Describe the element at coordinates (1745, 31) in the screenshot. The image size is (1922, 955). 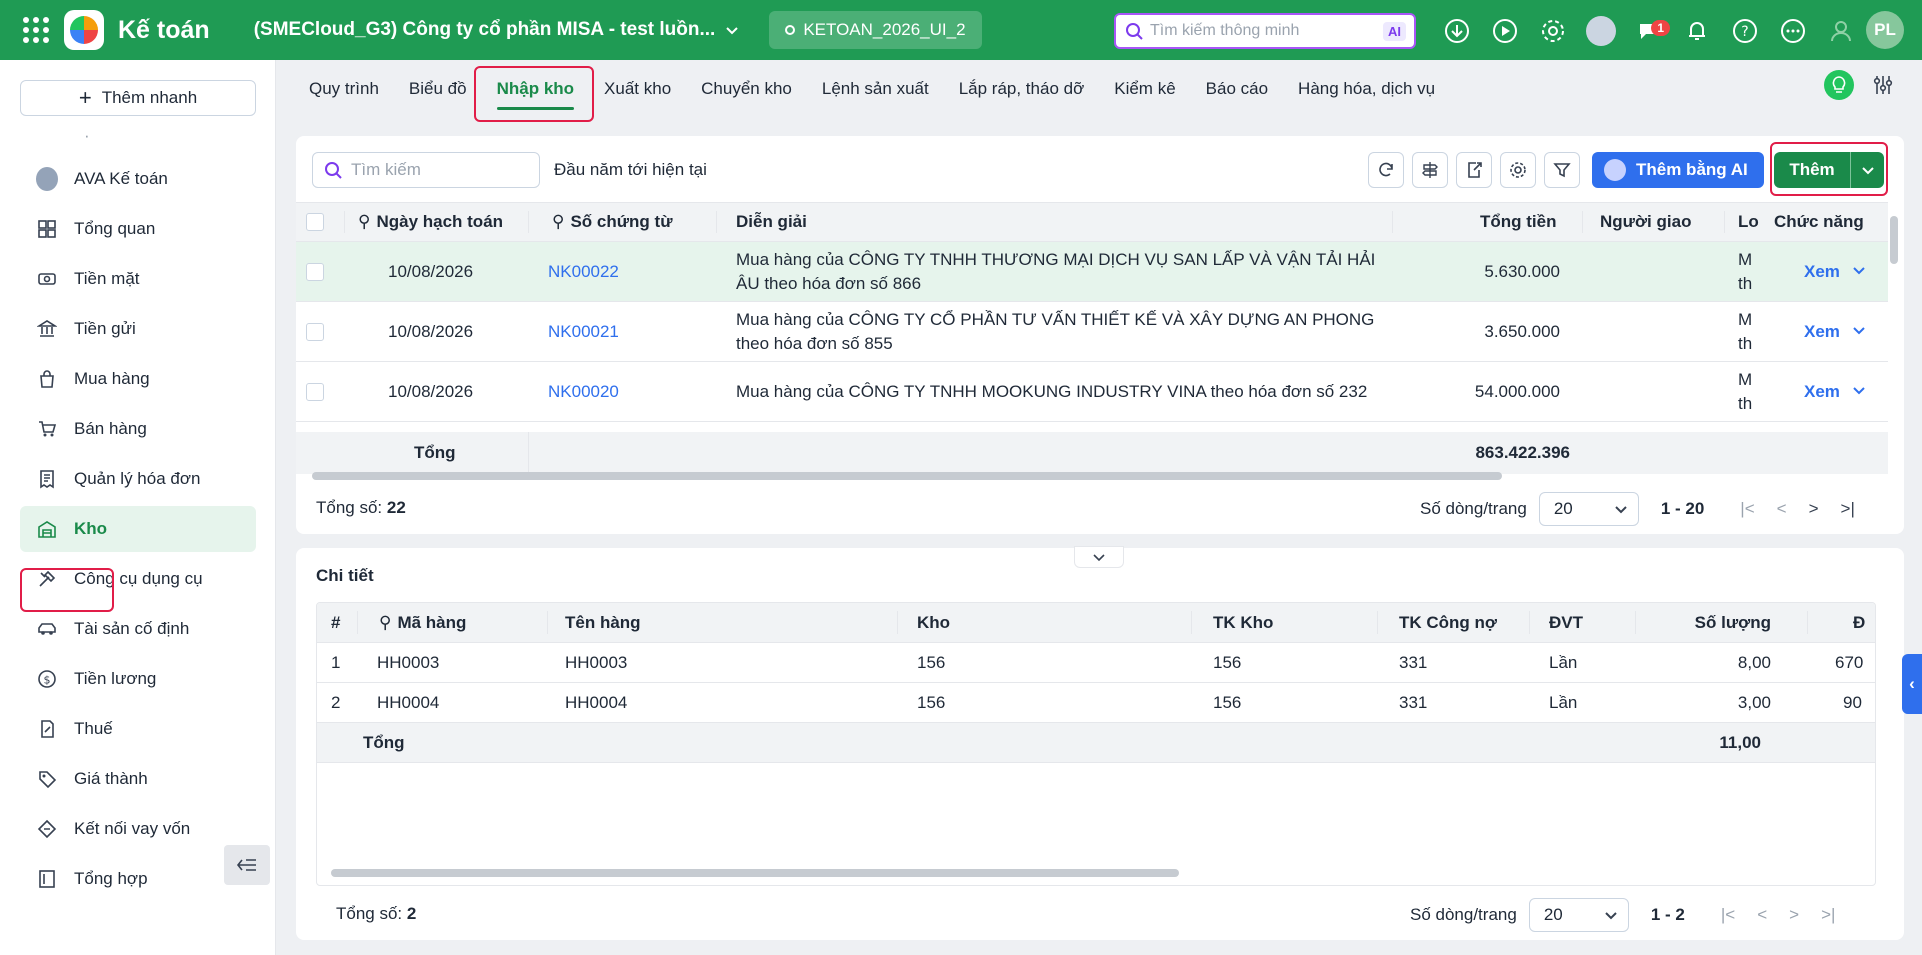
I see `help-icon: ?` at that location.